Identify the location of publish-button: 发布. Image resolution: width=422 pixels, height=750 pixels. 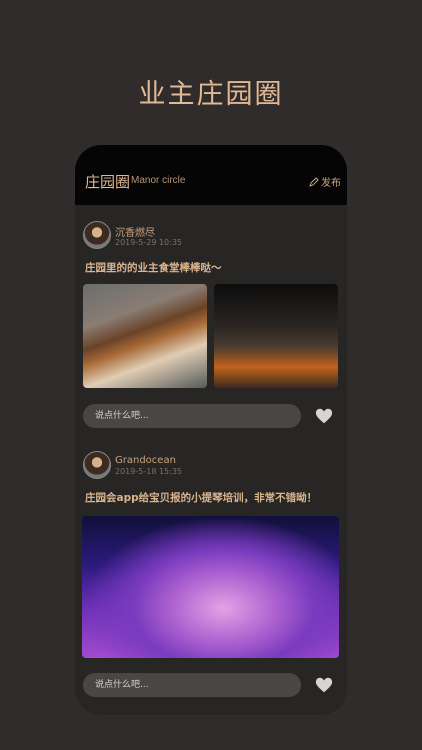
(325, 181).